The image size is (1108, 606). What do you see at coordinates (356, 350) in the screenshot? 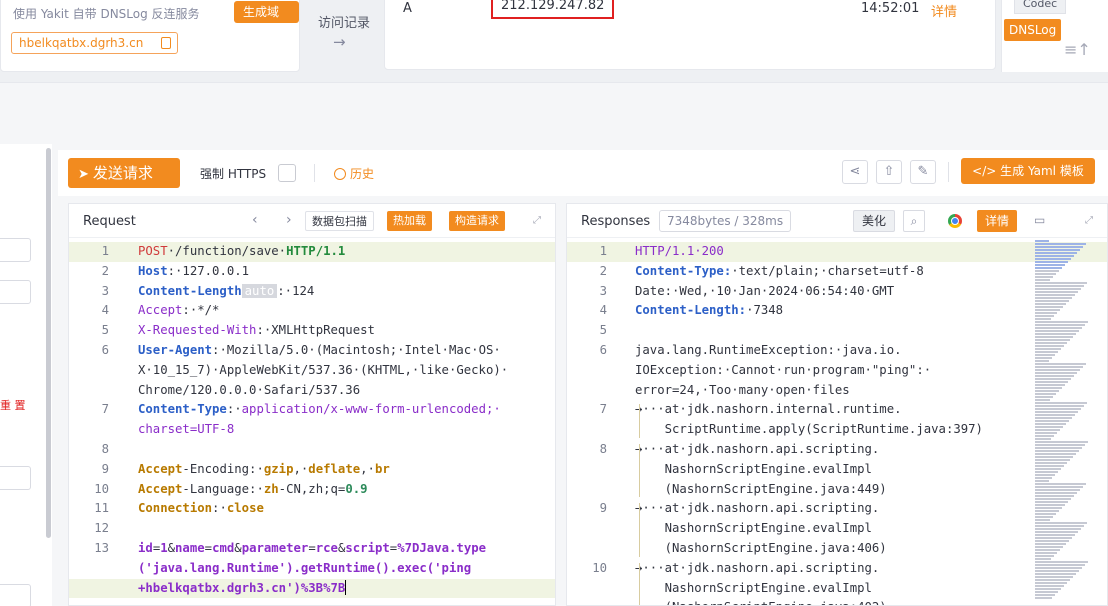
I see `code-token: :·Mozilla/5.0·(Macintosh;·Intel·Mac·OS·` at bounding box center [356, 350].